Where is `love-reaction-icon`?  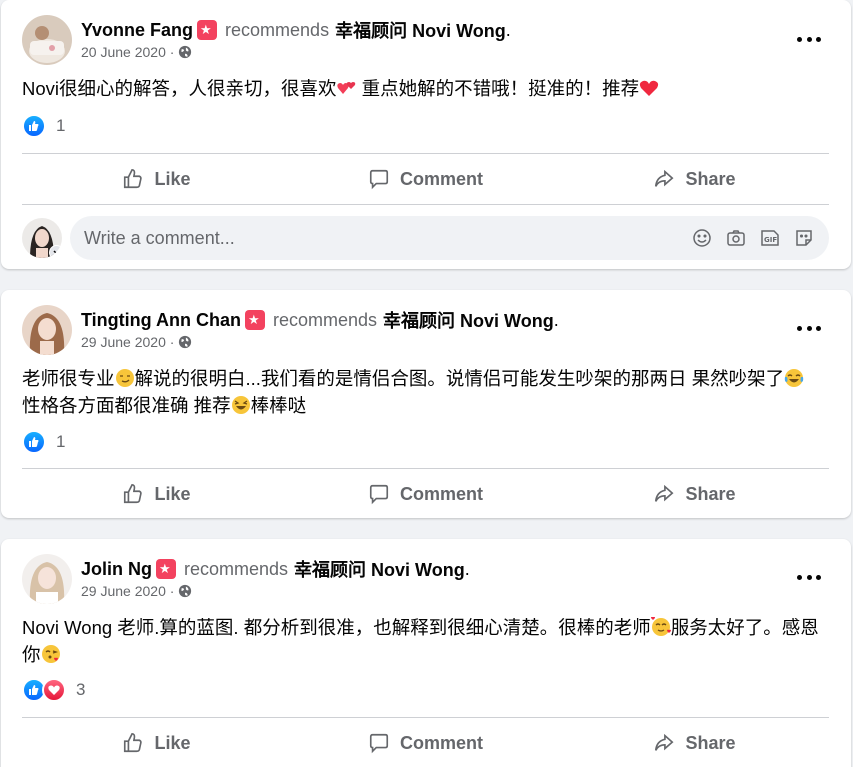 love-reaction-icon is located at coordinates (54, 690).